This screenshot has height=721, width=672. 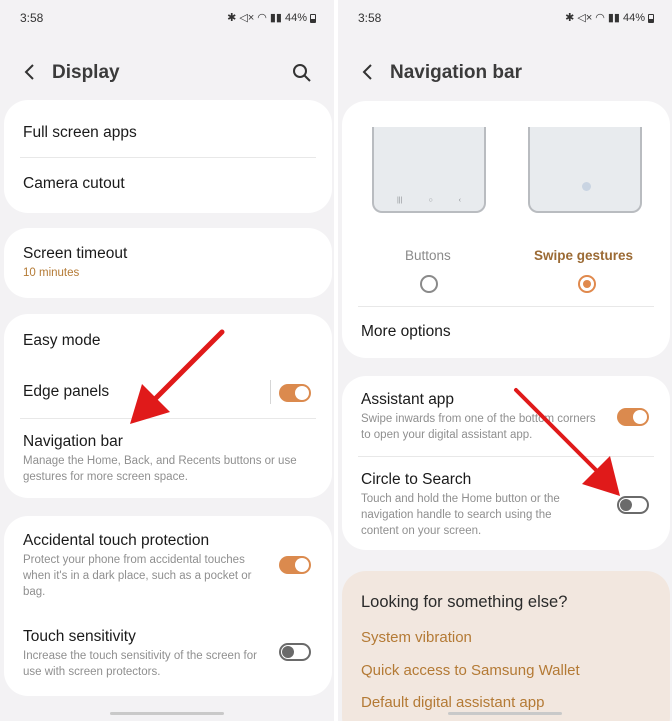 I want to click on full-screen-apps-item: Full screen apps, so click(x=167, y=135).